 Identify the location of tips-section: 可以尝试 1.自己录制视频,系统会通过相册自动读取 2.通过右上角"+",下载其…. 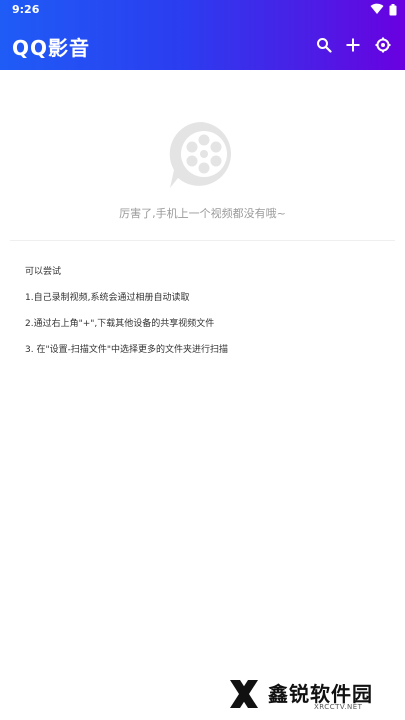
(210, 318).